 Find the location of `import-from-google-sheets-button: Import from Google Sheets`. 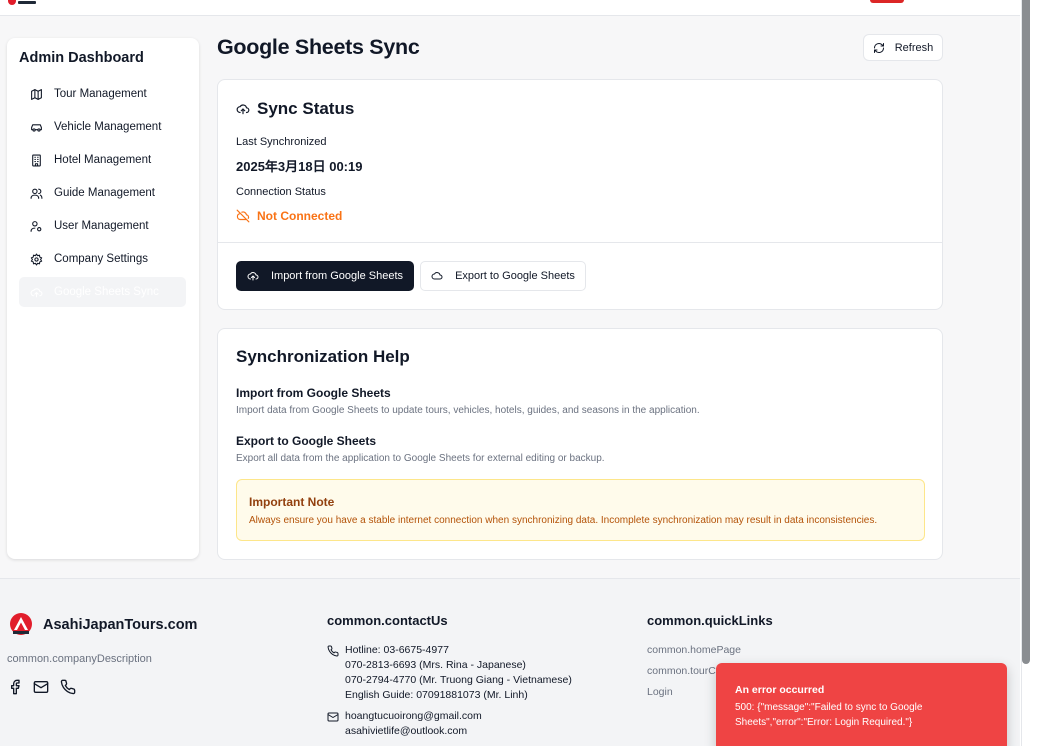

import-from-google-sheets-button: Import from Google Sheets is located at coordinates (325, 276).